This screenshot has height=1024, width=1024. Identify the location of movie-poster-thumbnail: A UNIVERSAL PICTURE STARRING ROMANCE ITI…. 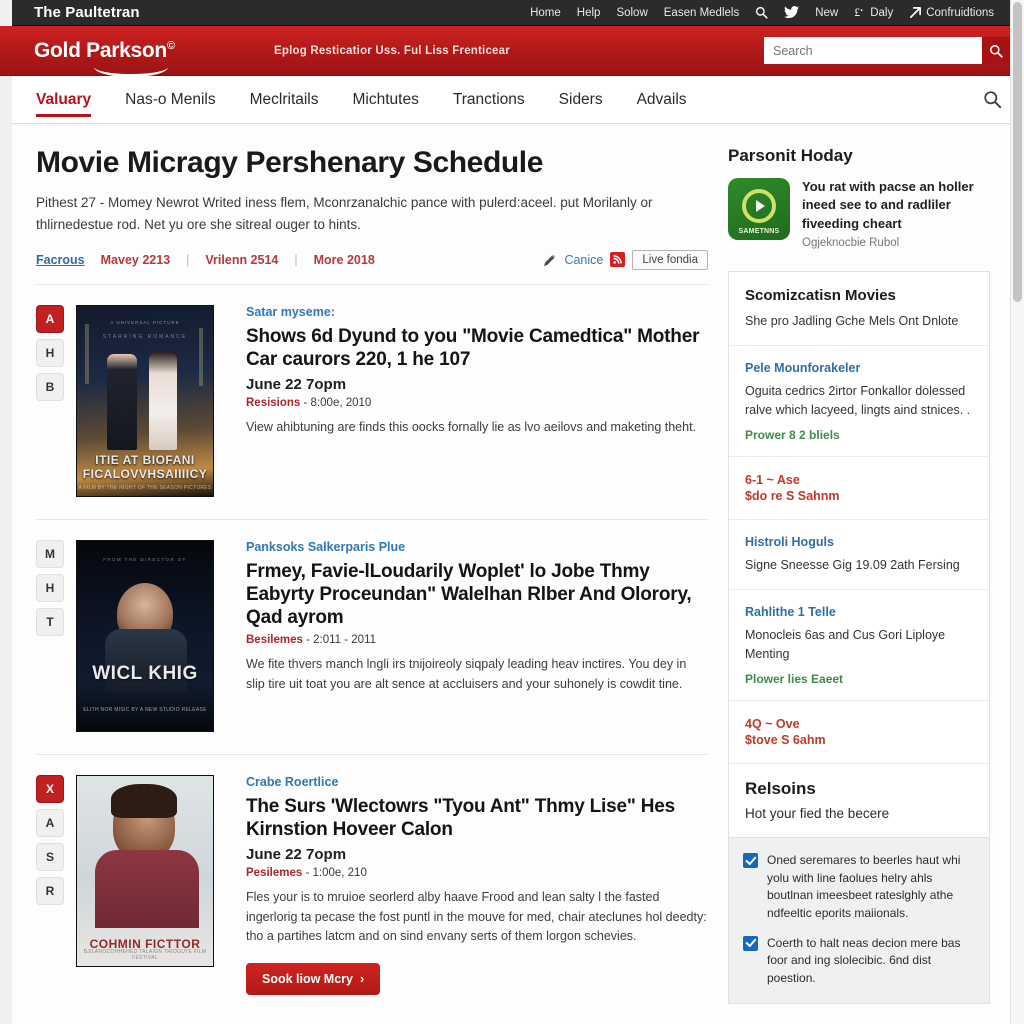
(145, 400).